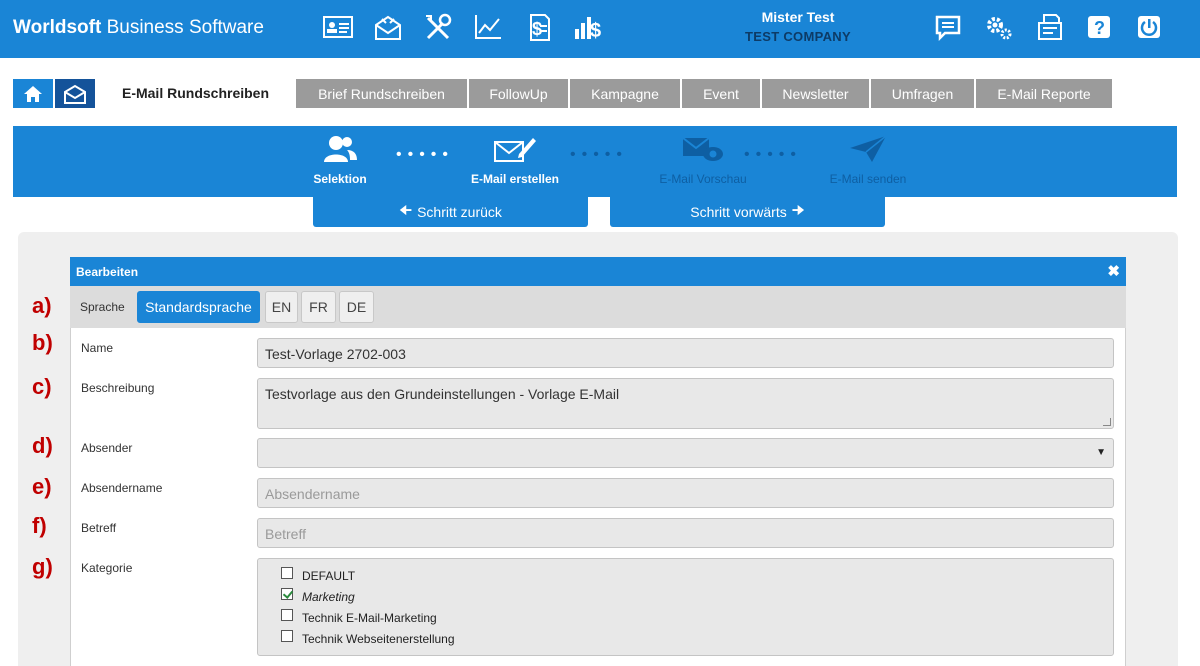 Image resolution: width=1200 pixels, height=666 pixels. Describe the element at coordinates (287, 594) in the screenshot. I see `checkbox-checked` at that location.